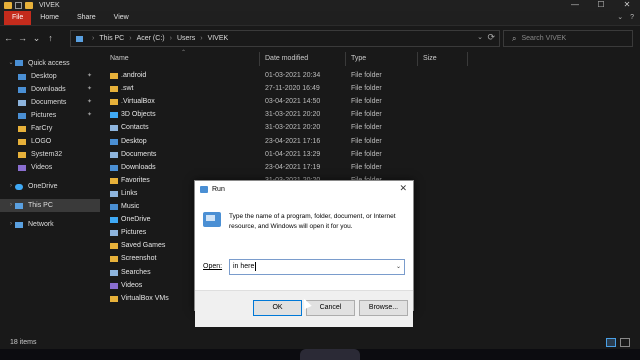 Image resolution: width=640 pixels, height=360 pixels. I want to click on tab-view: View, so click(121, 18).